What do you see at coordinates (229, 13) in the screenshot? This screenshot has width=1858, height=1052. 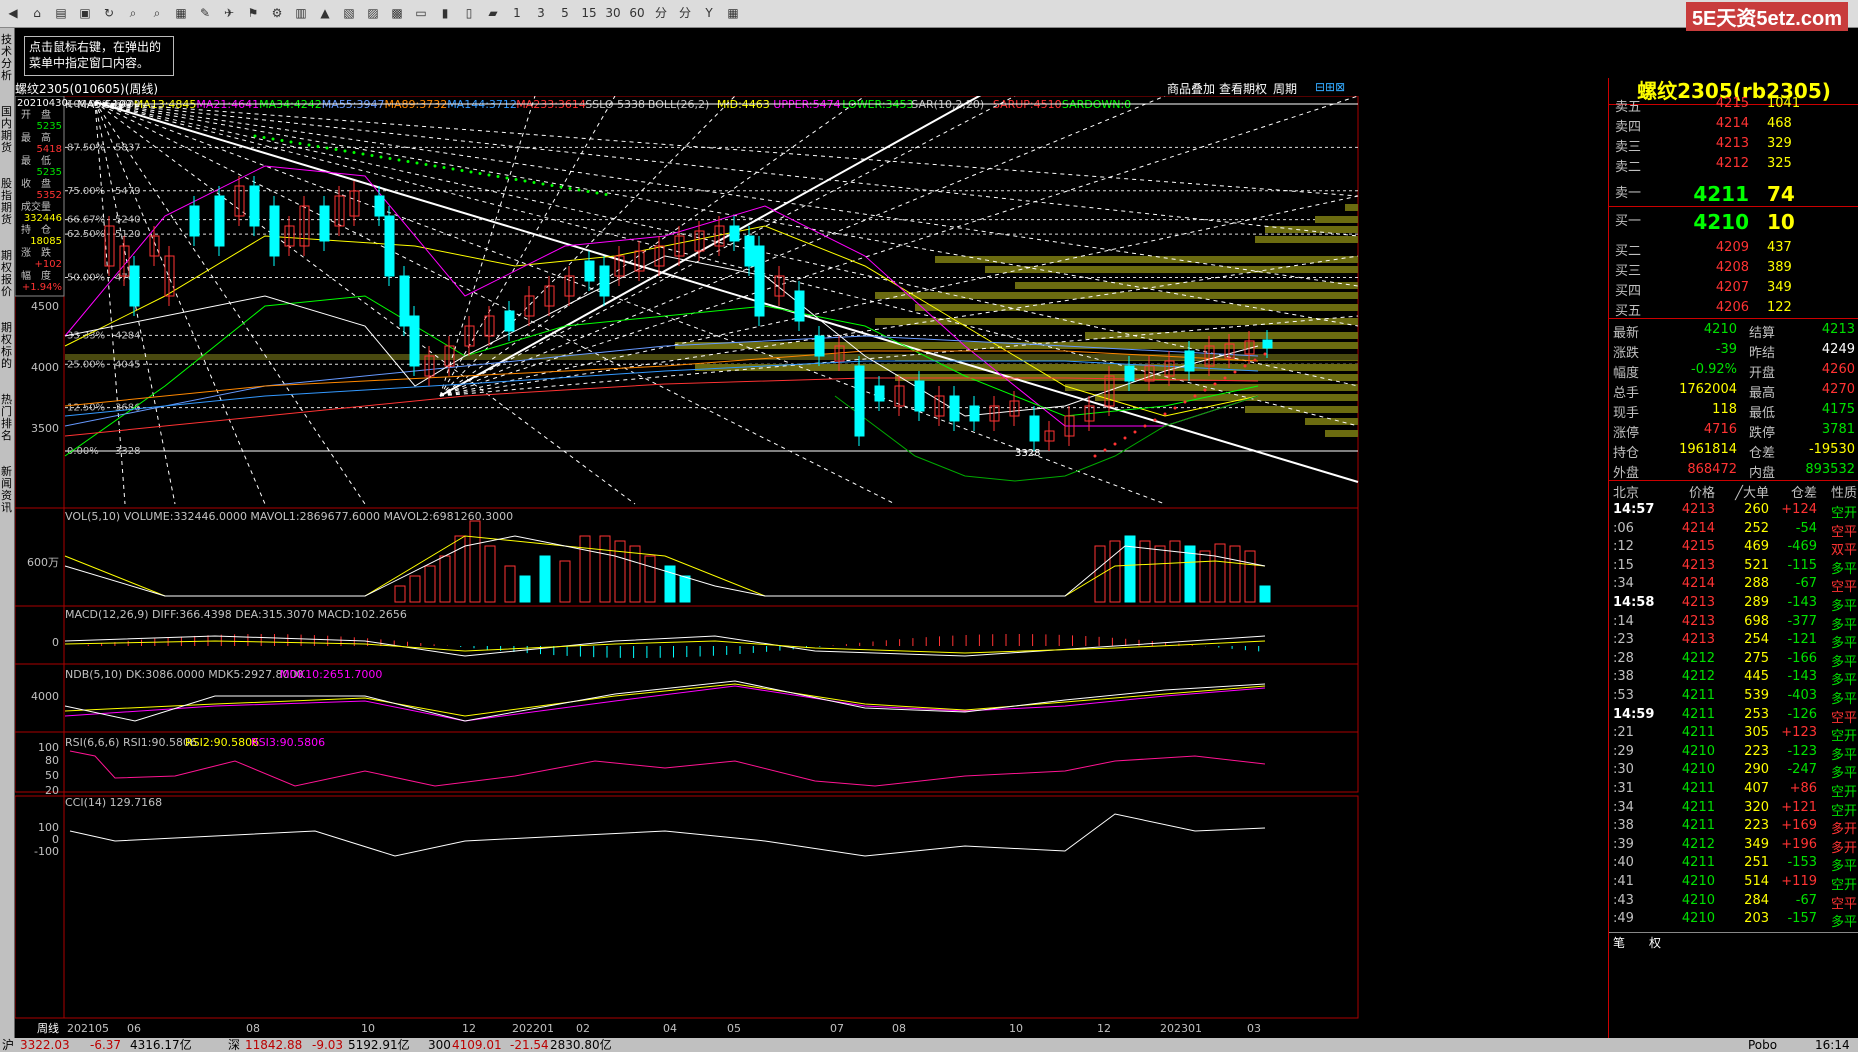 I see `toolbar-button-icon: ✈` at bounding box center [229, 13].